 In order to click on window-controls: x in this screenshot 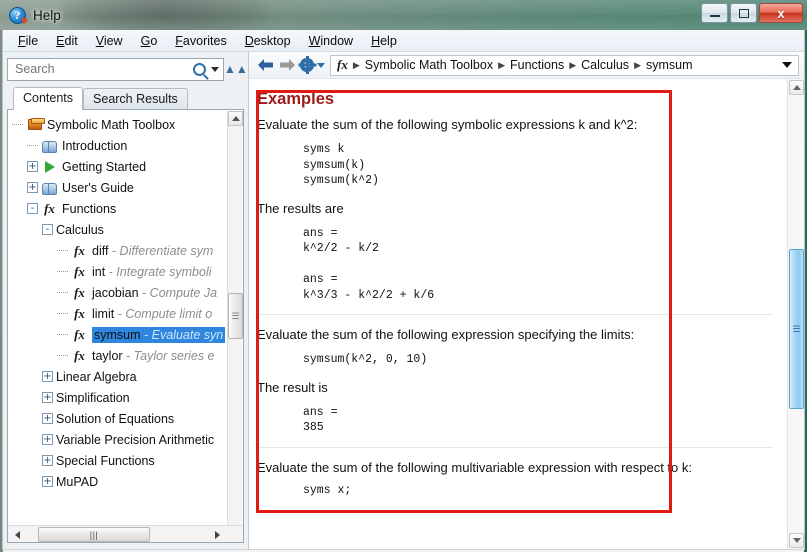, I will do `click(752, 13)`.